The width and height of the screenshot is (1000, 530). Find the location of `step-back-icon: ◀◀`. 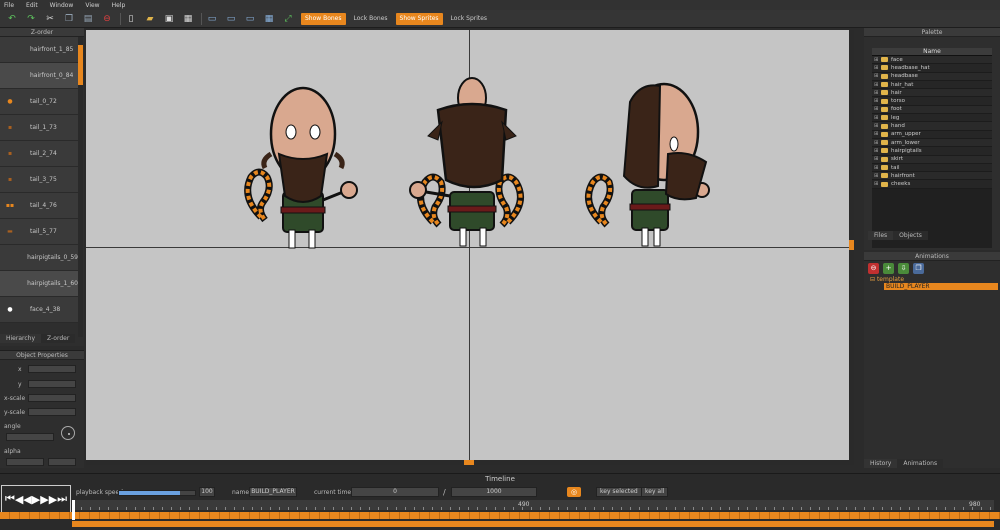

step-back-icon: ◀◀ is located at coordinates (23, 499).